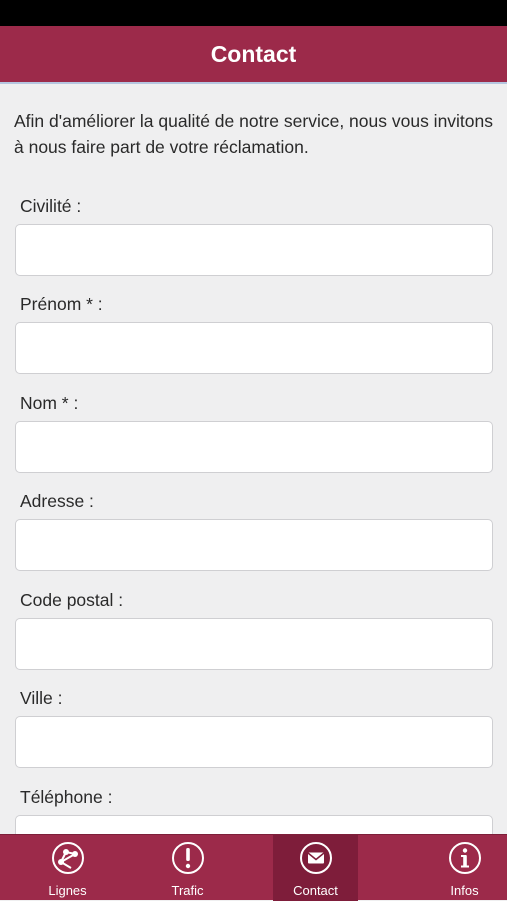 The image size is (507, 901). What do you see at coordinates (72, 600) in the screenshot?
I see `code-postal-label: Code postal :` at bounding box center [72, 600].